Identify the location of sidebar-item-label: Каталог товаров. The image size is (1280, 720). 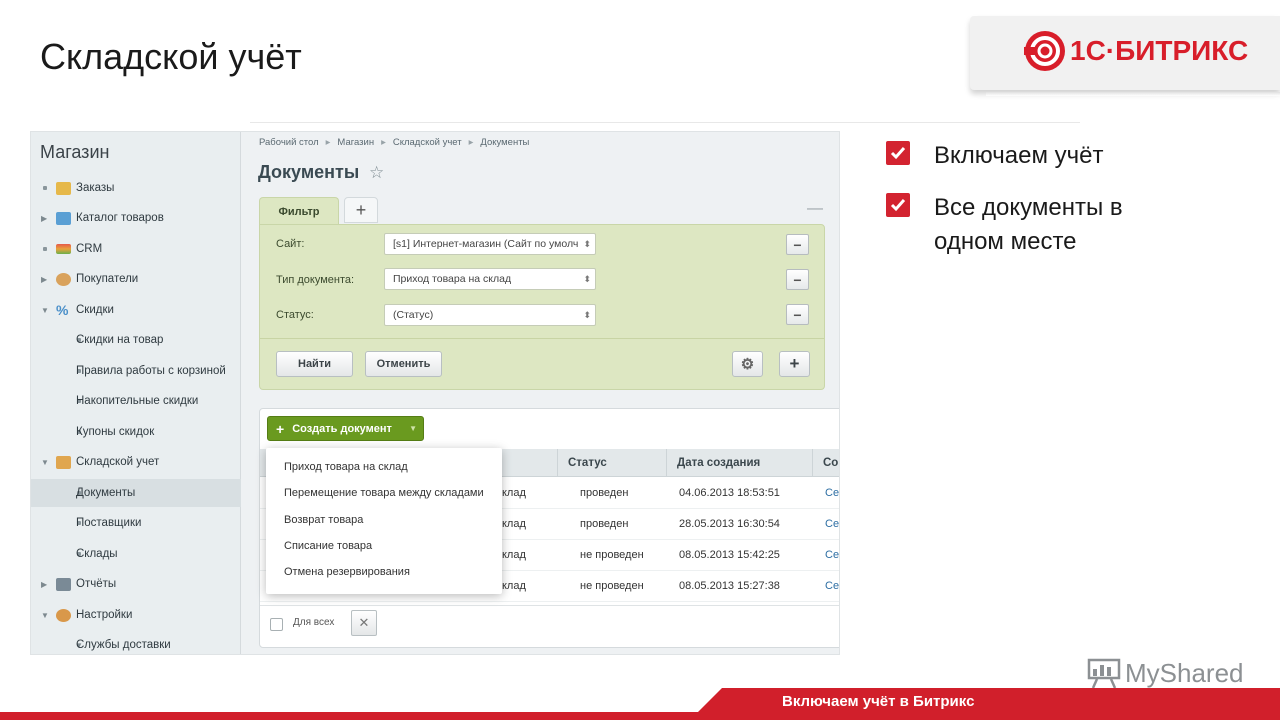
(120, 218).